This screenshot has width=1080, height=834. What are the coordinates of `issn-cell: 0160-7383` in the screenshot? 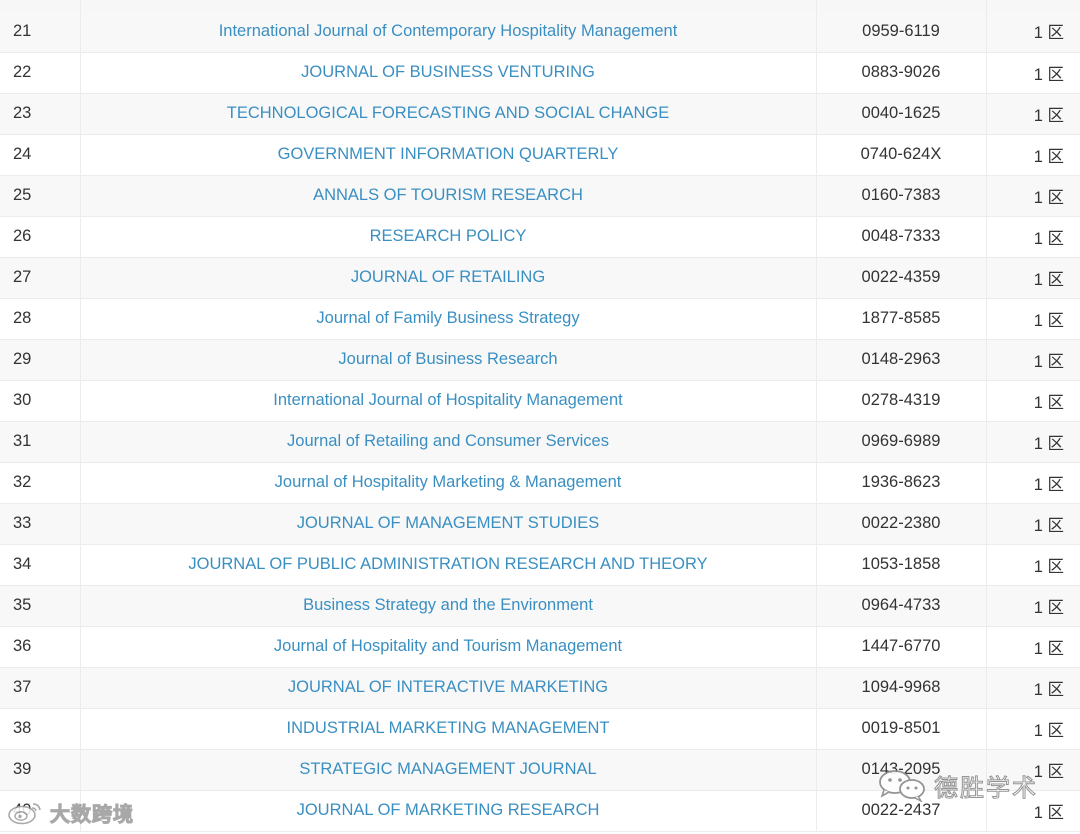 It's located at (901, 196).